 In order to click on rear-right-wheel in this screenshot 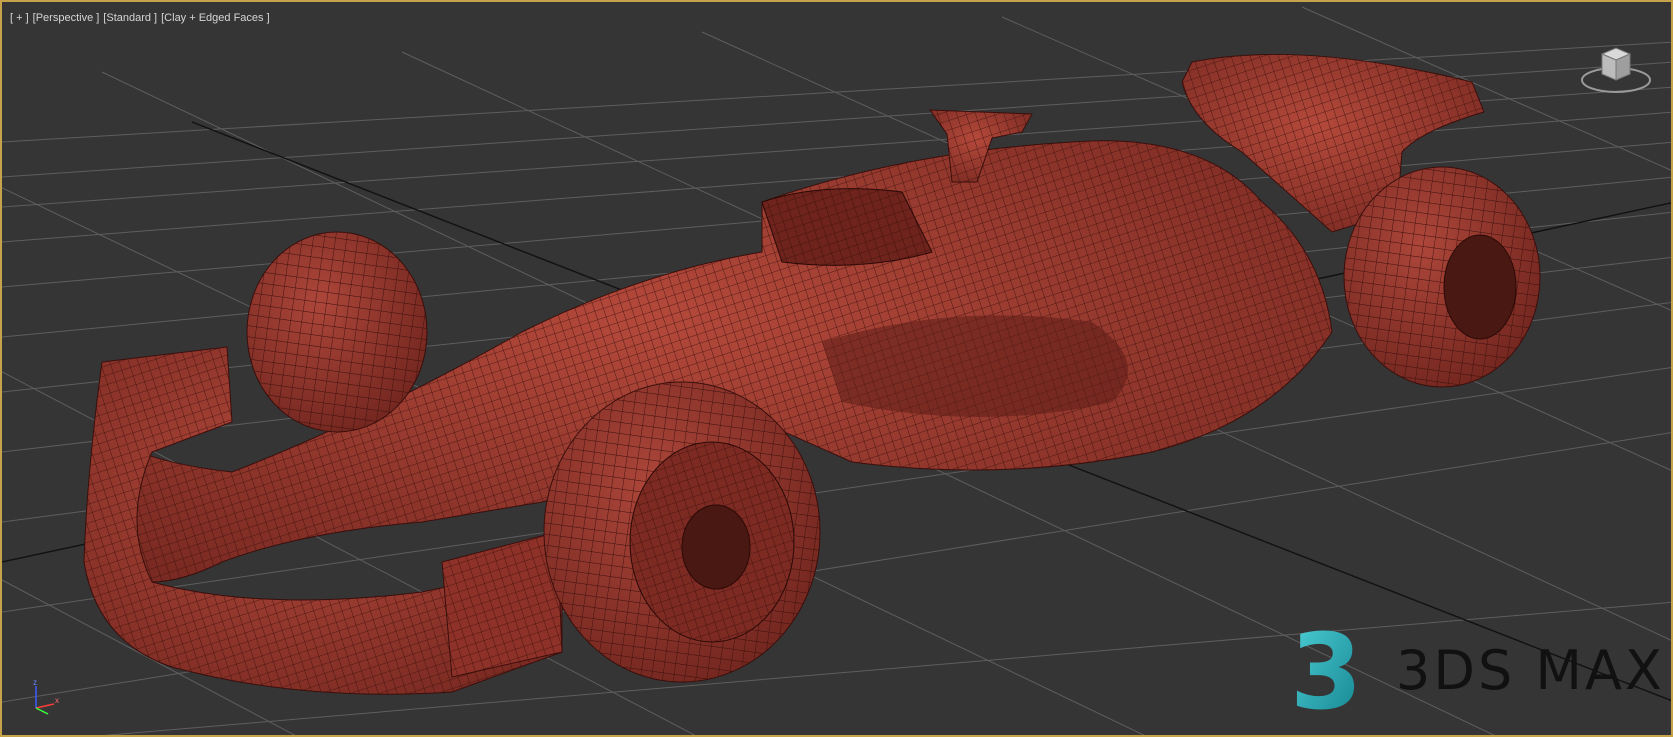, I will do `click(1442, 277)`.